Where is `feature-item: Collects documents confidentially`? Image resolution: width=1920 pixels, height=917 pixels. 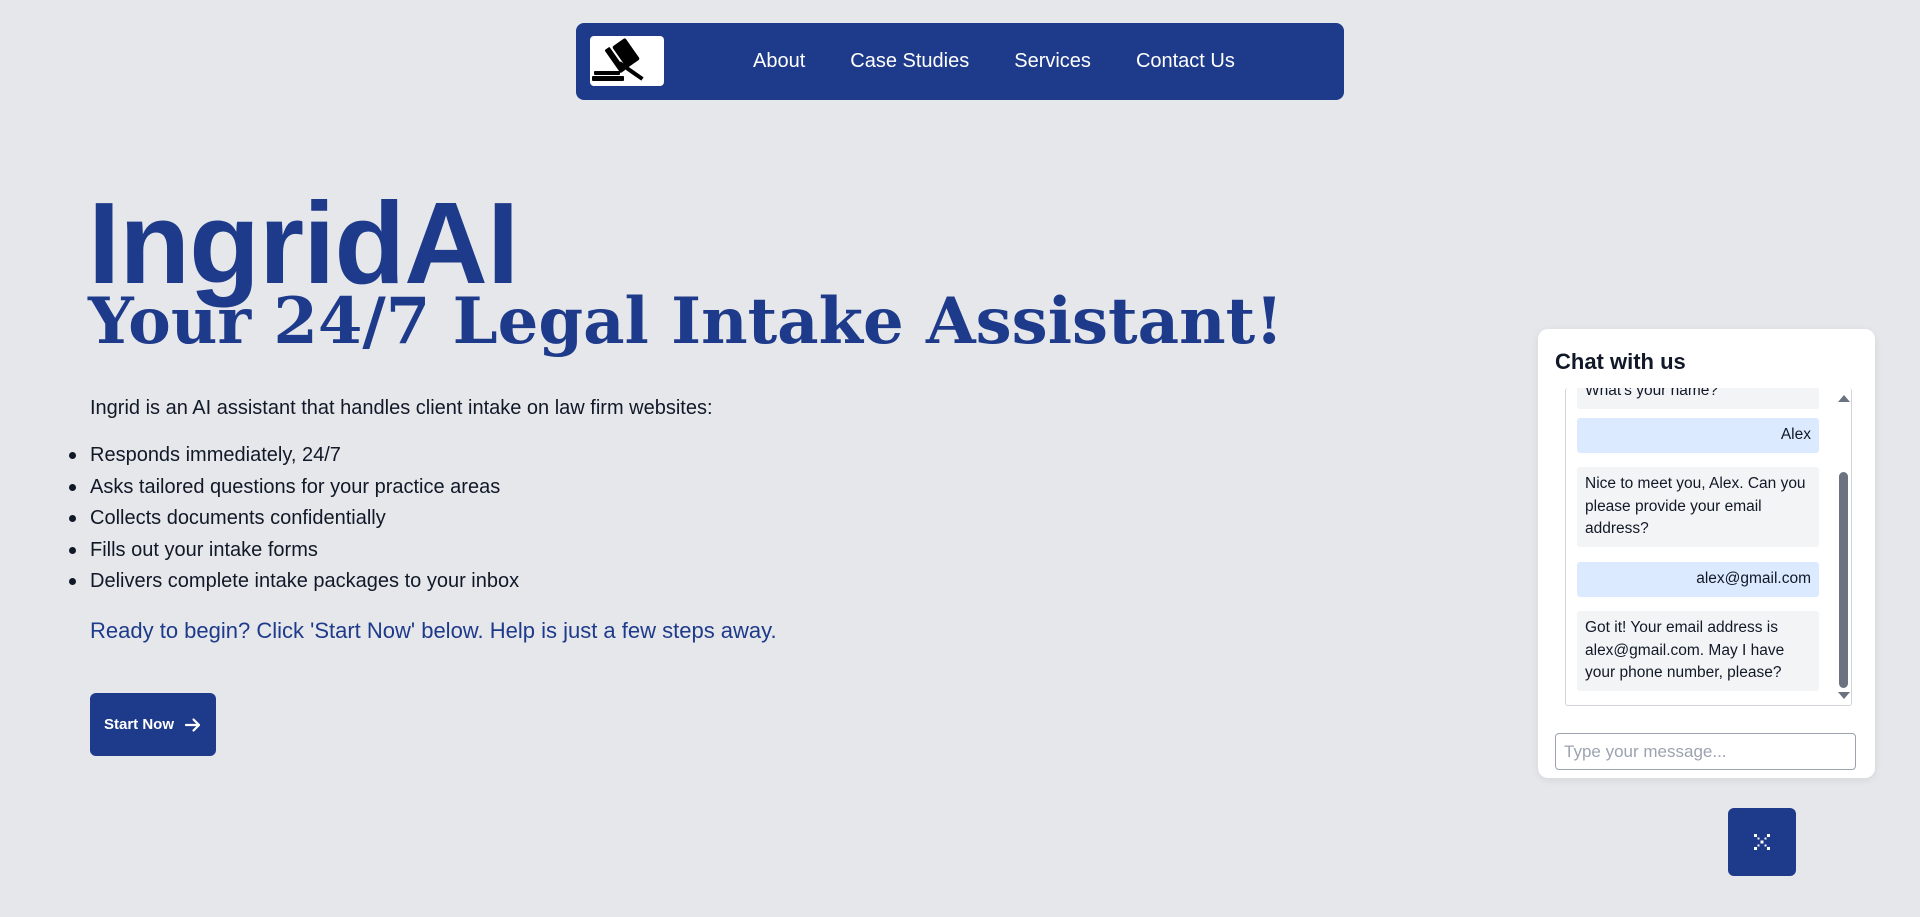
feature-item: Collects documents confidentially is located at coordinates (293, 519).